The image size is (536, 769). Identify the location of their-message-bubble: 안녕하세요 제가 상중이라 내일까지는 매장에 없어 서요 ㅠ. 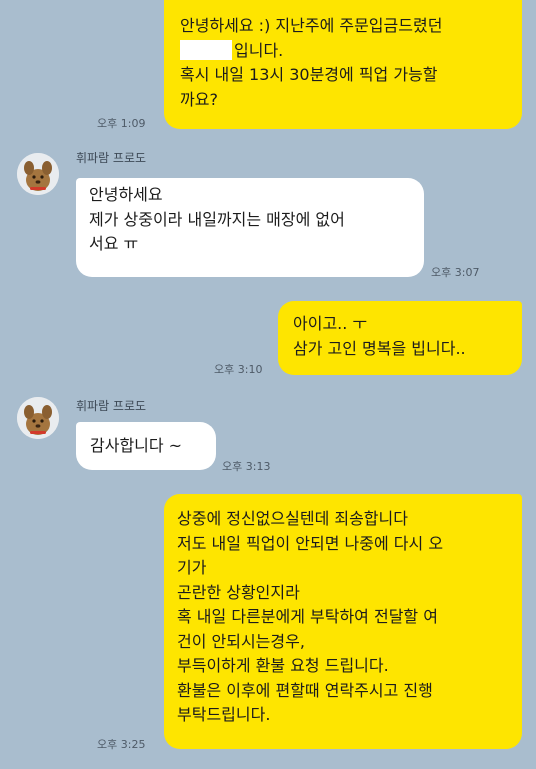
(250, 227).